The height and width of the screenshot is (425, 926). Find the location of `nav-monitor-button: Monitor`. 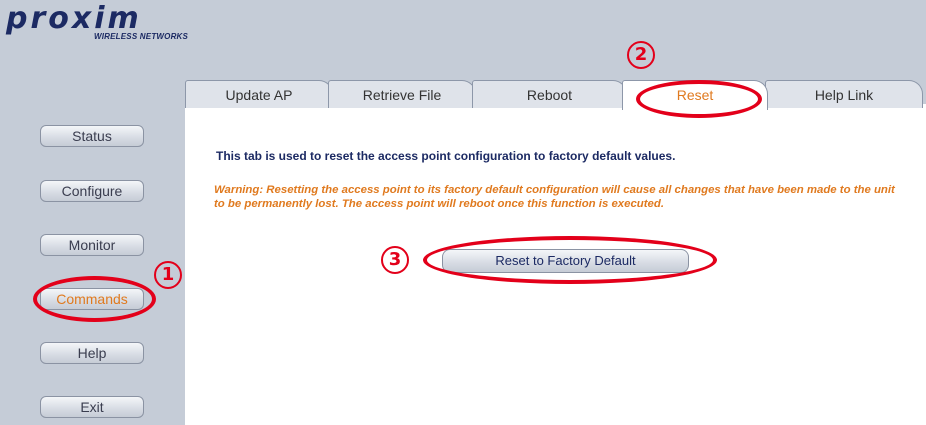

nav-monitor-button: Monitor is located at coordinates (92, 245).